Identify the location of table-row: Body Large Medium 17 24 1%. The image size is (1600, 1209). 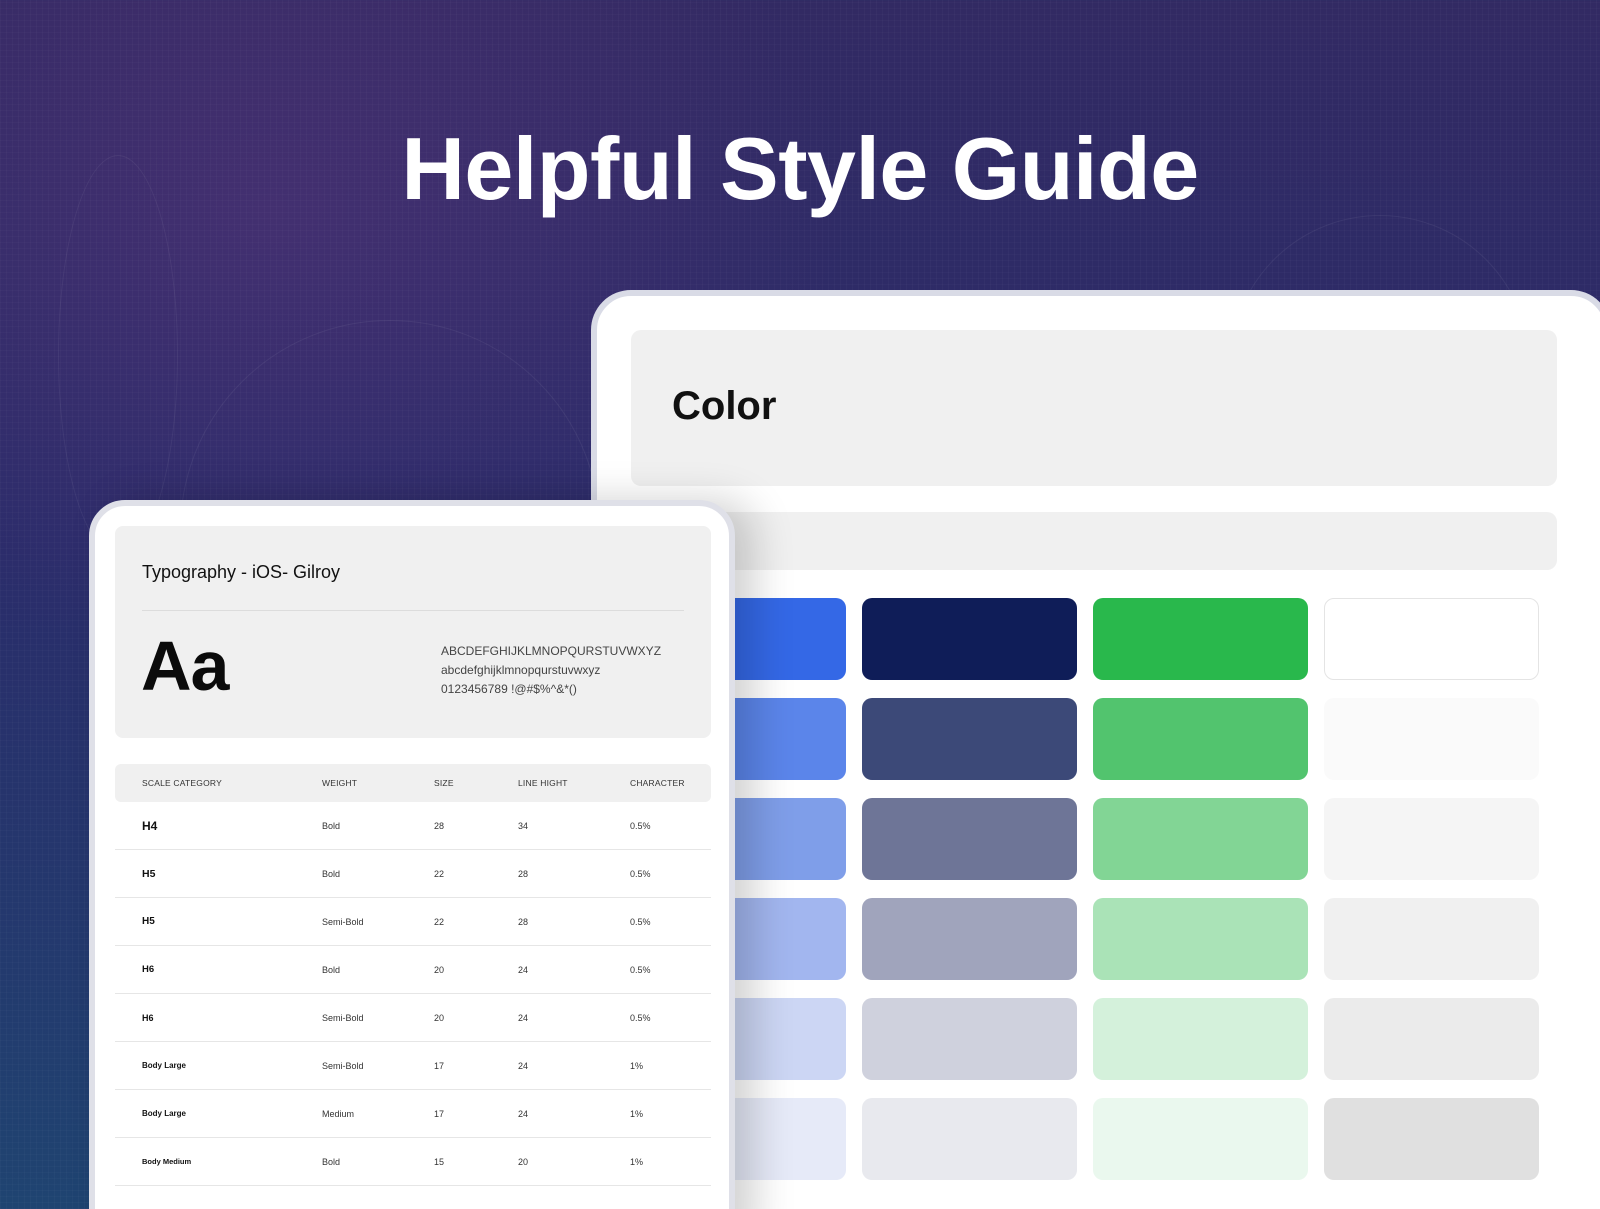
(413, 1114).